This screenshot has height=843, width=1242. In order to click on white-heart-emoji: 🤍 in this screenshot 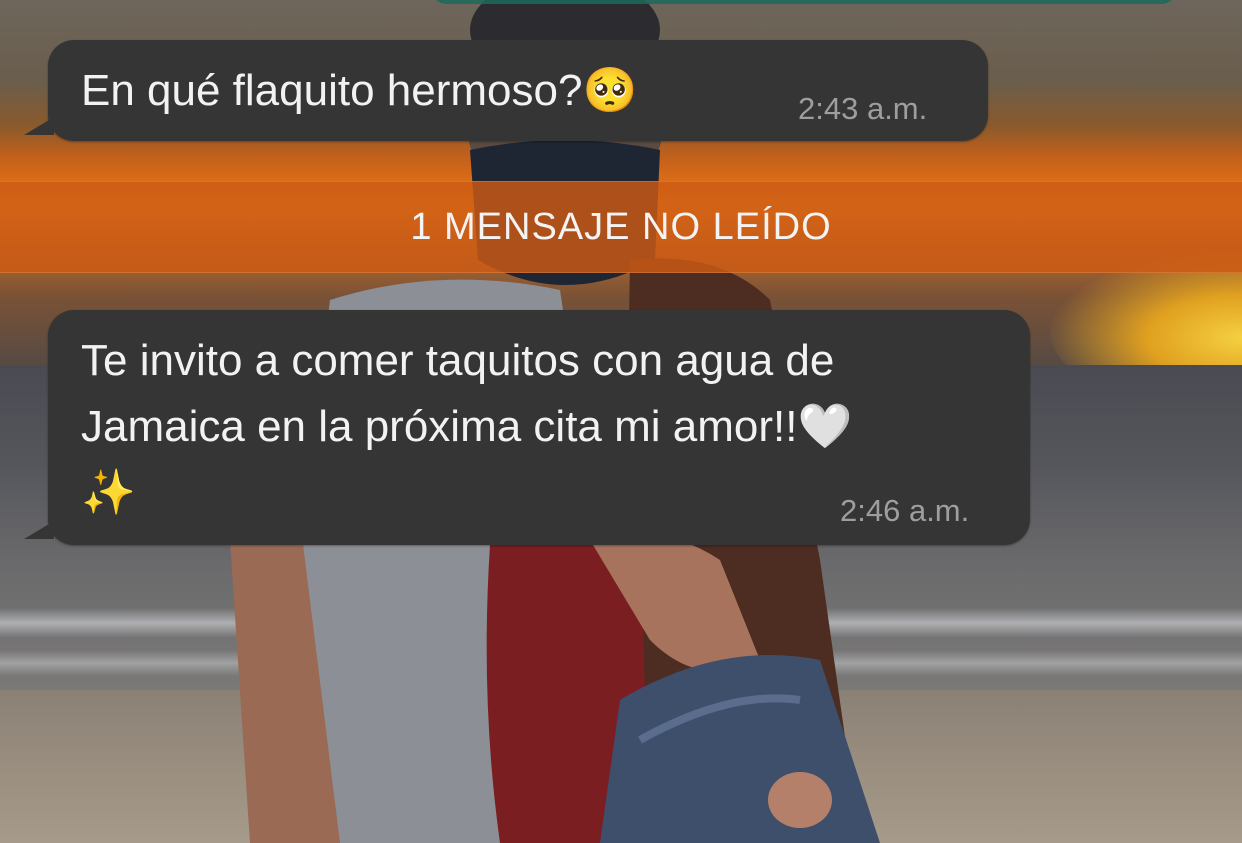, I will do `click(825, 426)`.